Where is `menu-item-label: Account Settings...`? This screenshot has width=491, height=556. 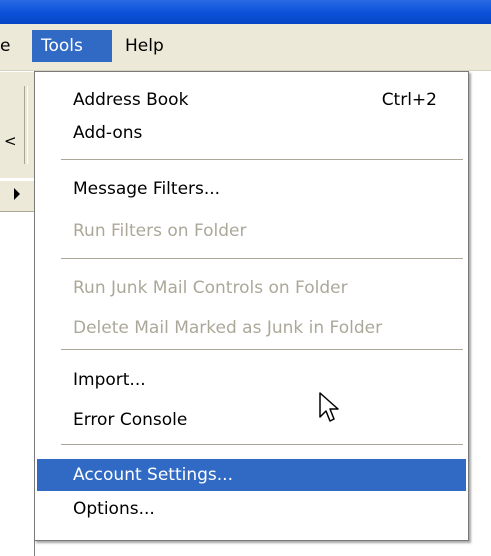 menu-item-label: Account Settings... is located at coordinates (153, 475).